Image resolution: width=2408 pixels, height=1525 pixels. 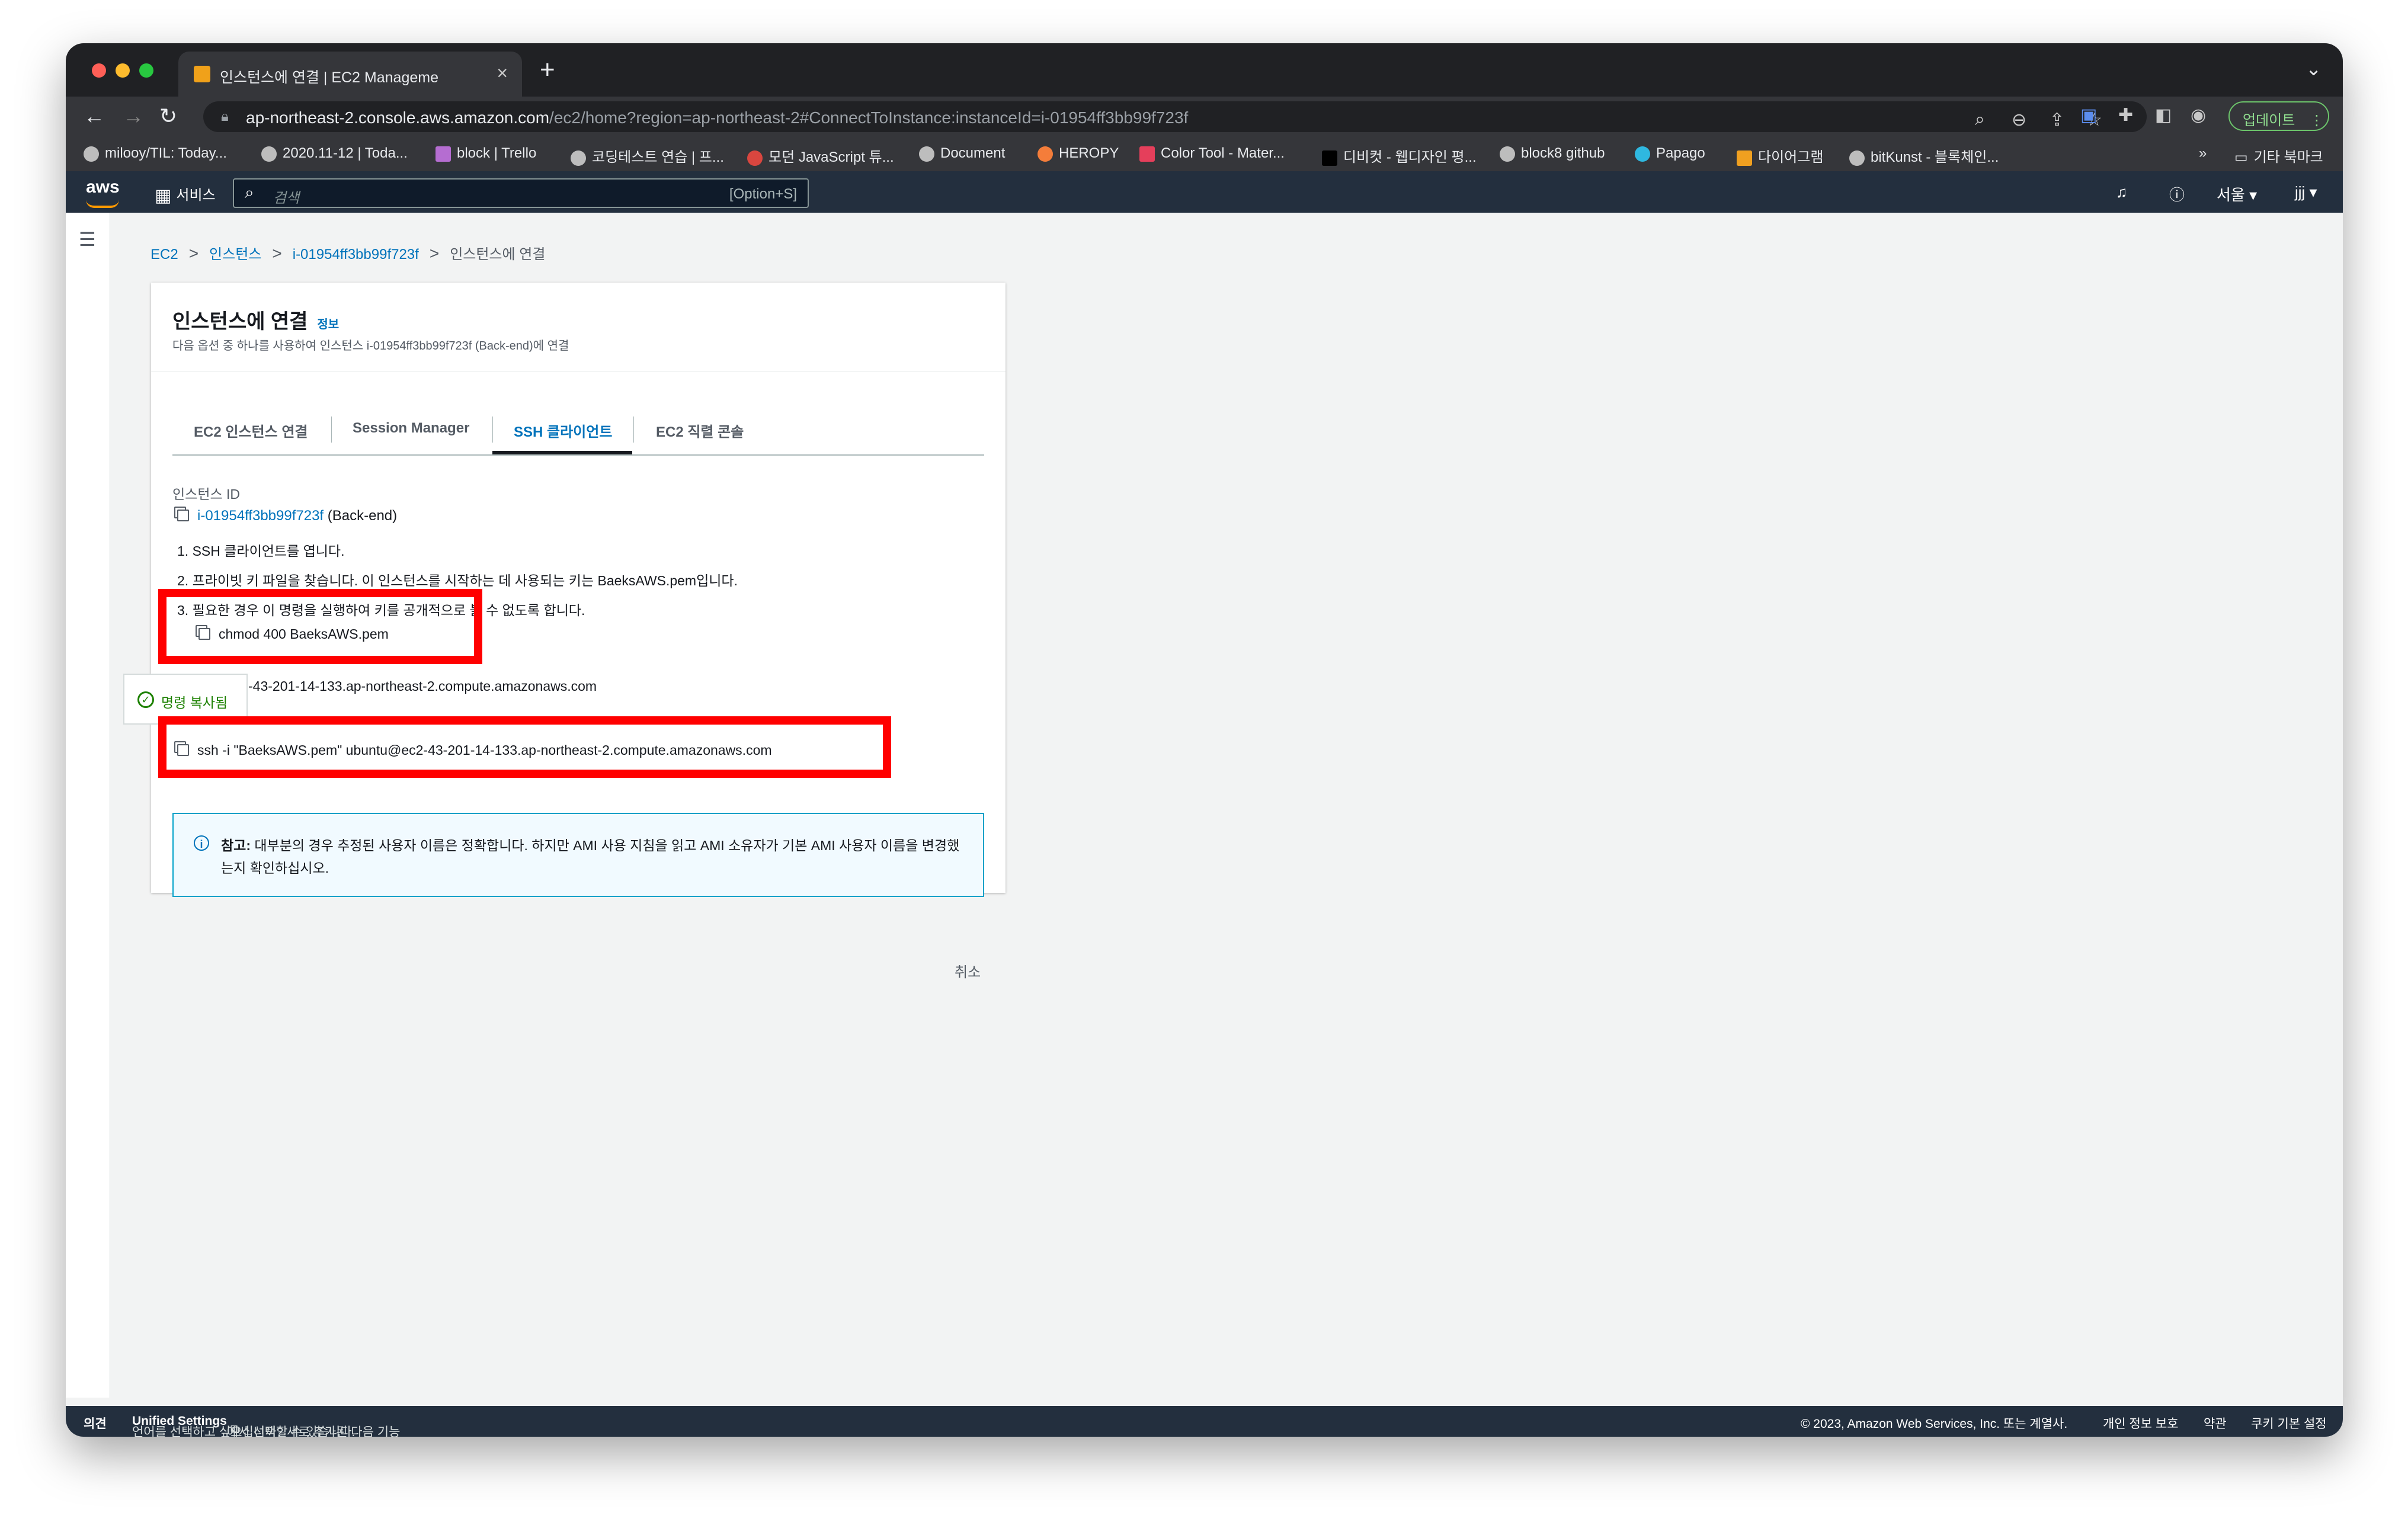 What do you see at coordinates (87, 240) in the screenshot?
I see `hamburger-menu-icon: ☰` at bounding box center [87, 240].